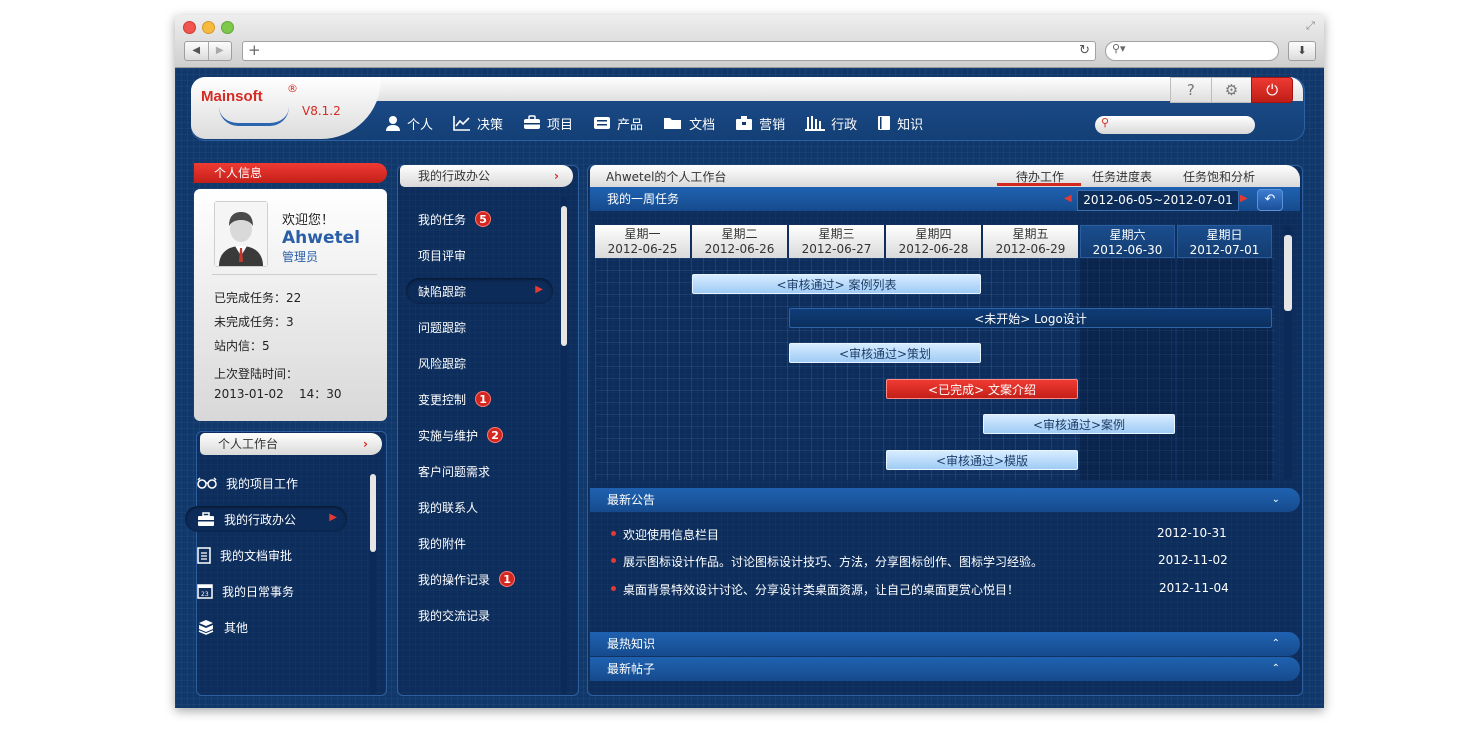 This screenshot has height=741, width=1474. What do you see at coordinates (689, 123) in the screenshot?
I see `nav-item-docs: 文档` at bounding box center [689, 123].